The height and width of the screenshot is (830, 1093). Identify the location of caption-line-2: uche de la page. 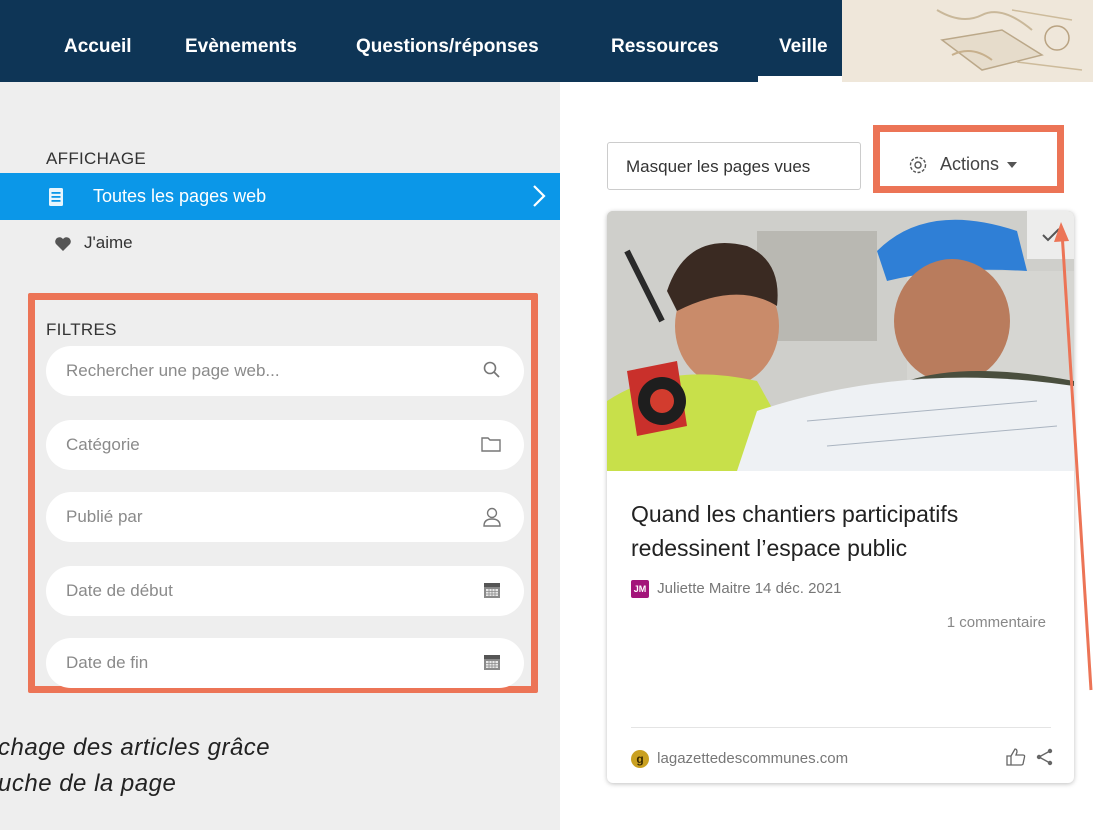
(88, 783).